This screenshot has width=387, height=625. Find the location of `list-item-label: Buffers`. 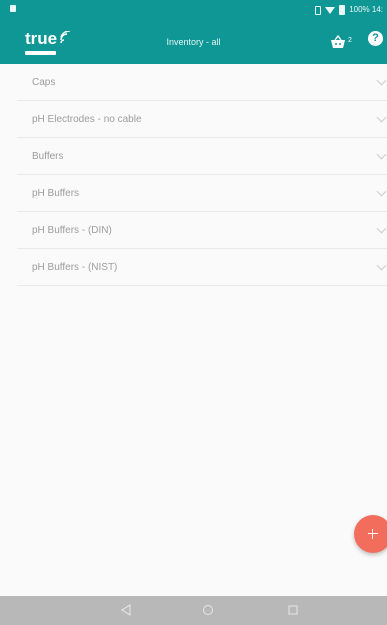

list-item-label: Buffers is located at coordinates (48, 156).